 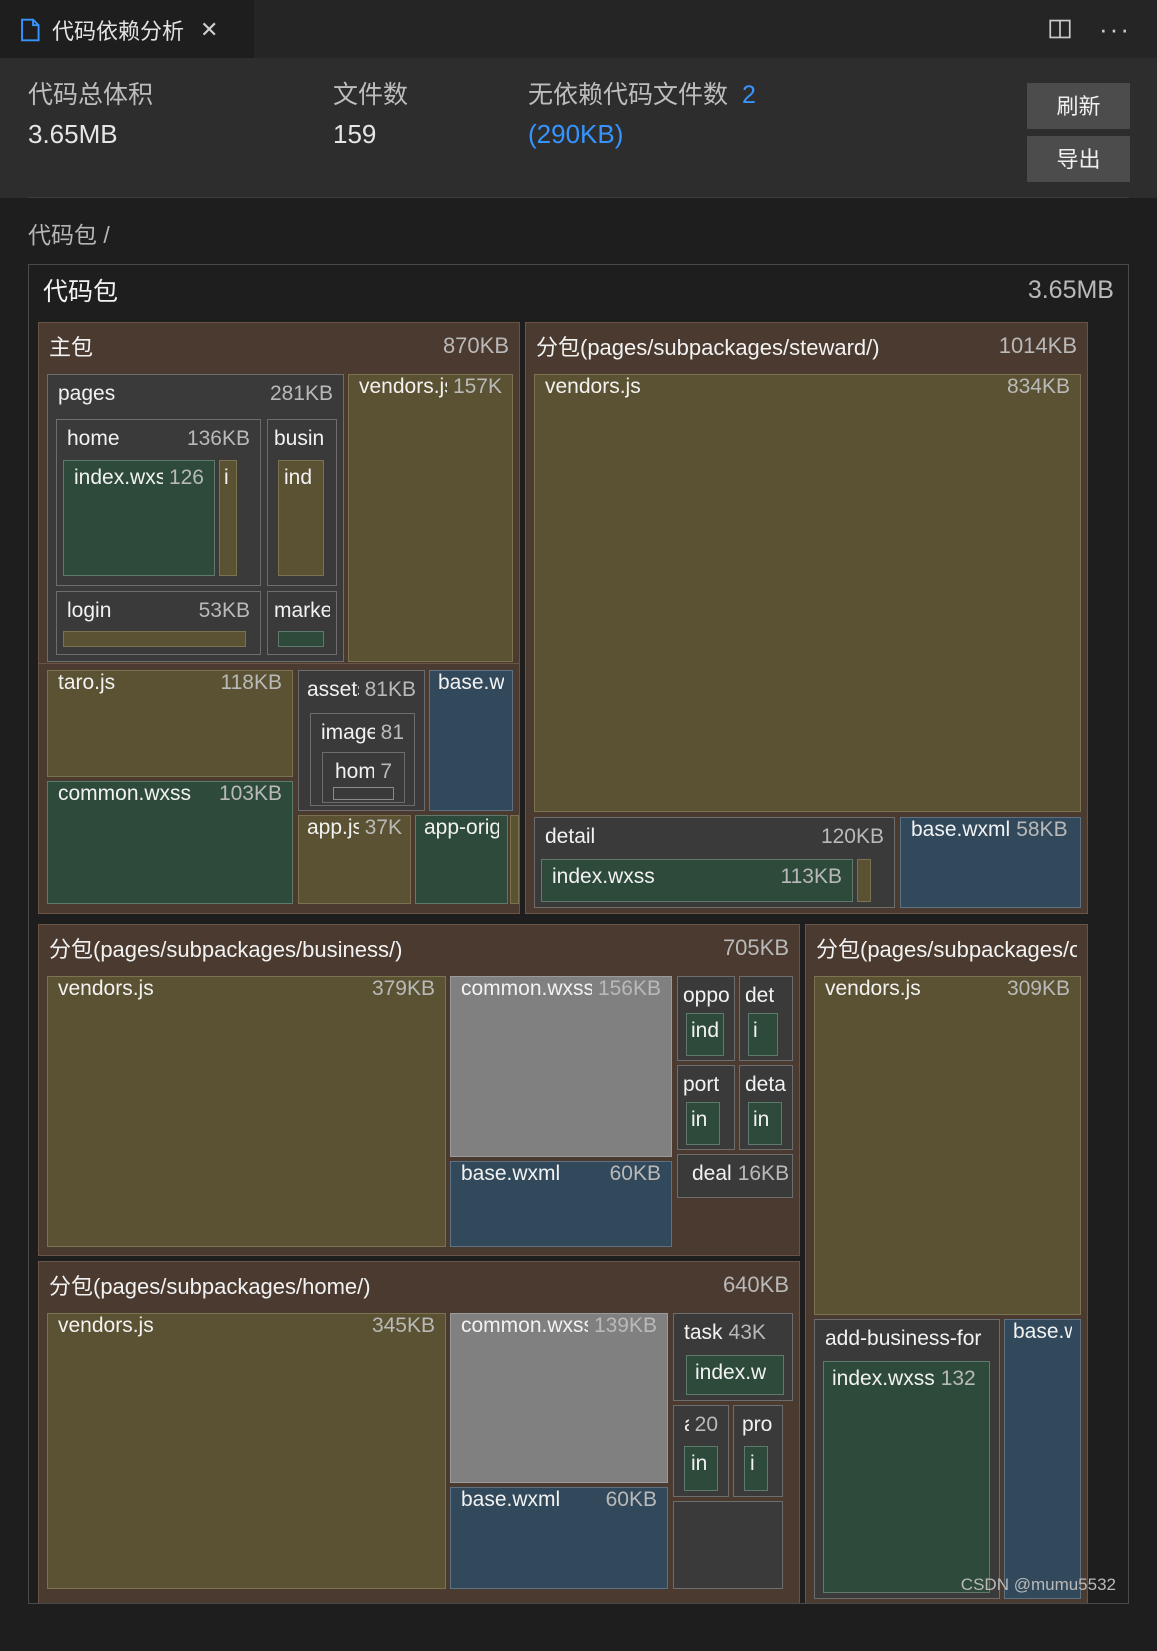 I want to click on leaf-business-portal-index: in, so click(x=703, y=1123).